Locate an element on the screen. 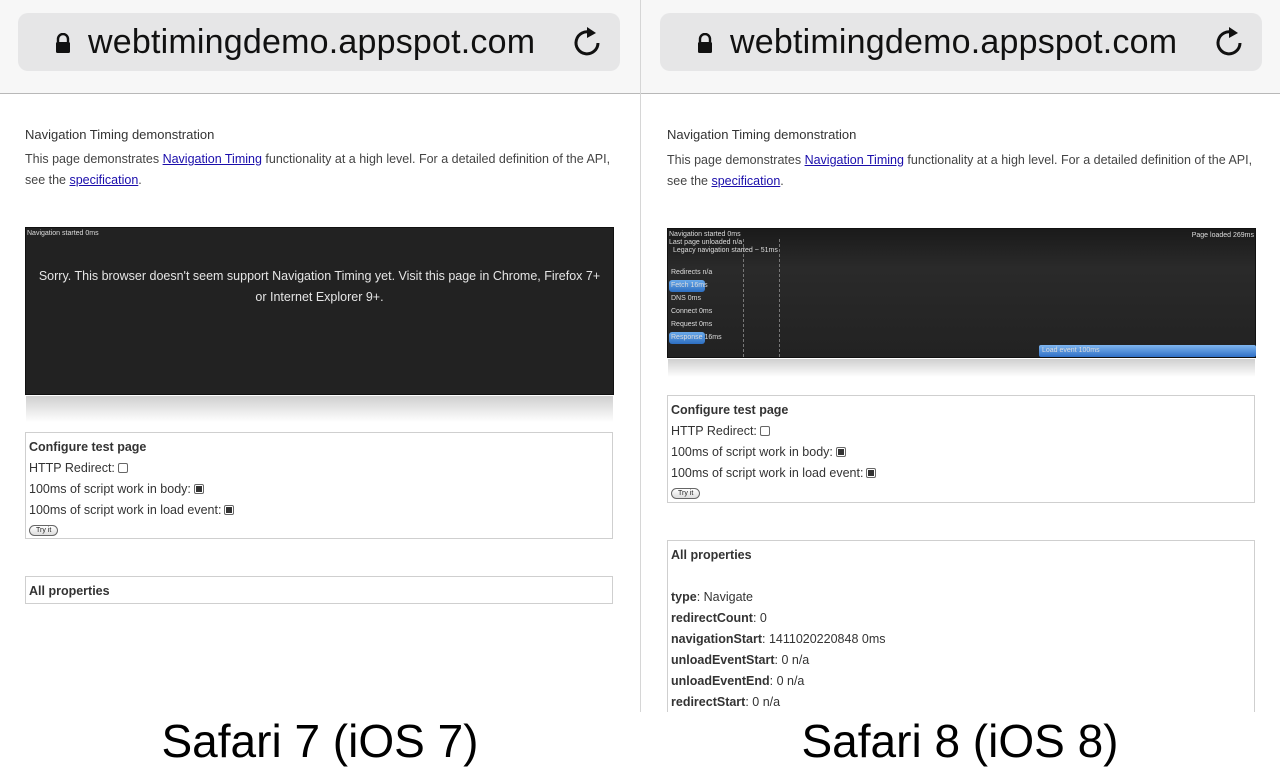 This screenshot has width=1280, height=770. request-label: Request 0ms is located at coordinates (692, 324).